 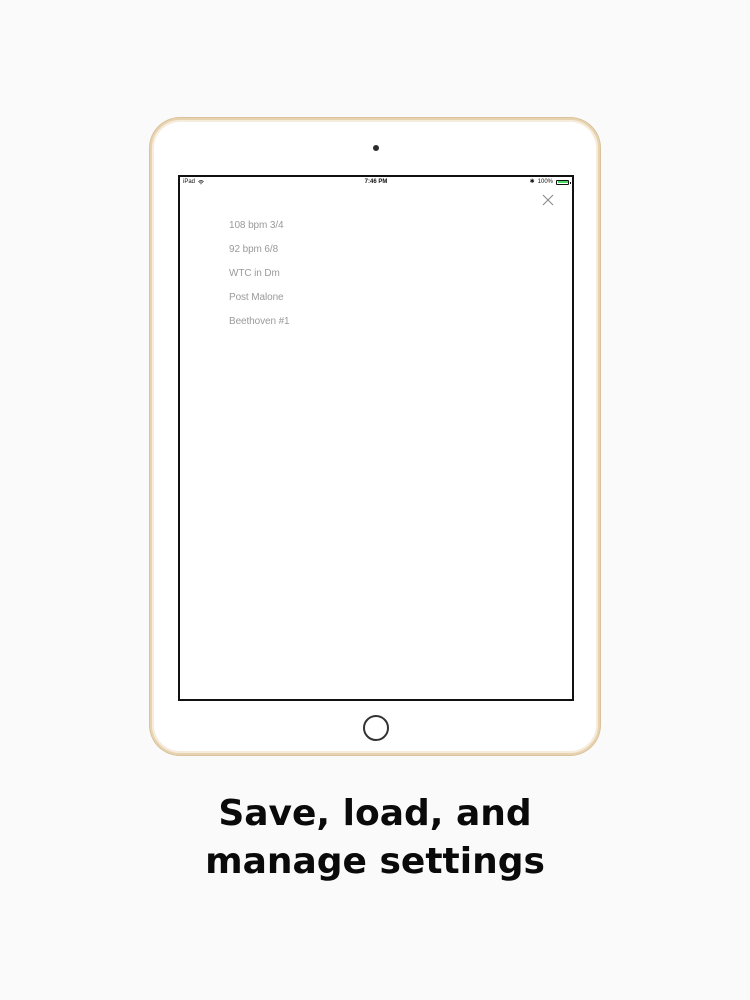 I want to click on battery-tip, so click(x=570, y=182).